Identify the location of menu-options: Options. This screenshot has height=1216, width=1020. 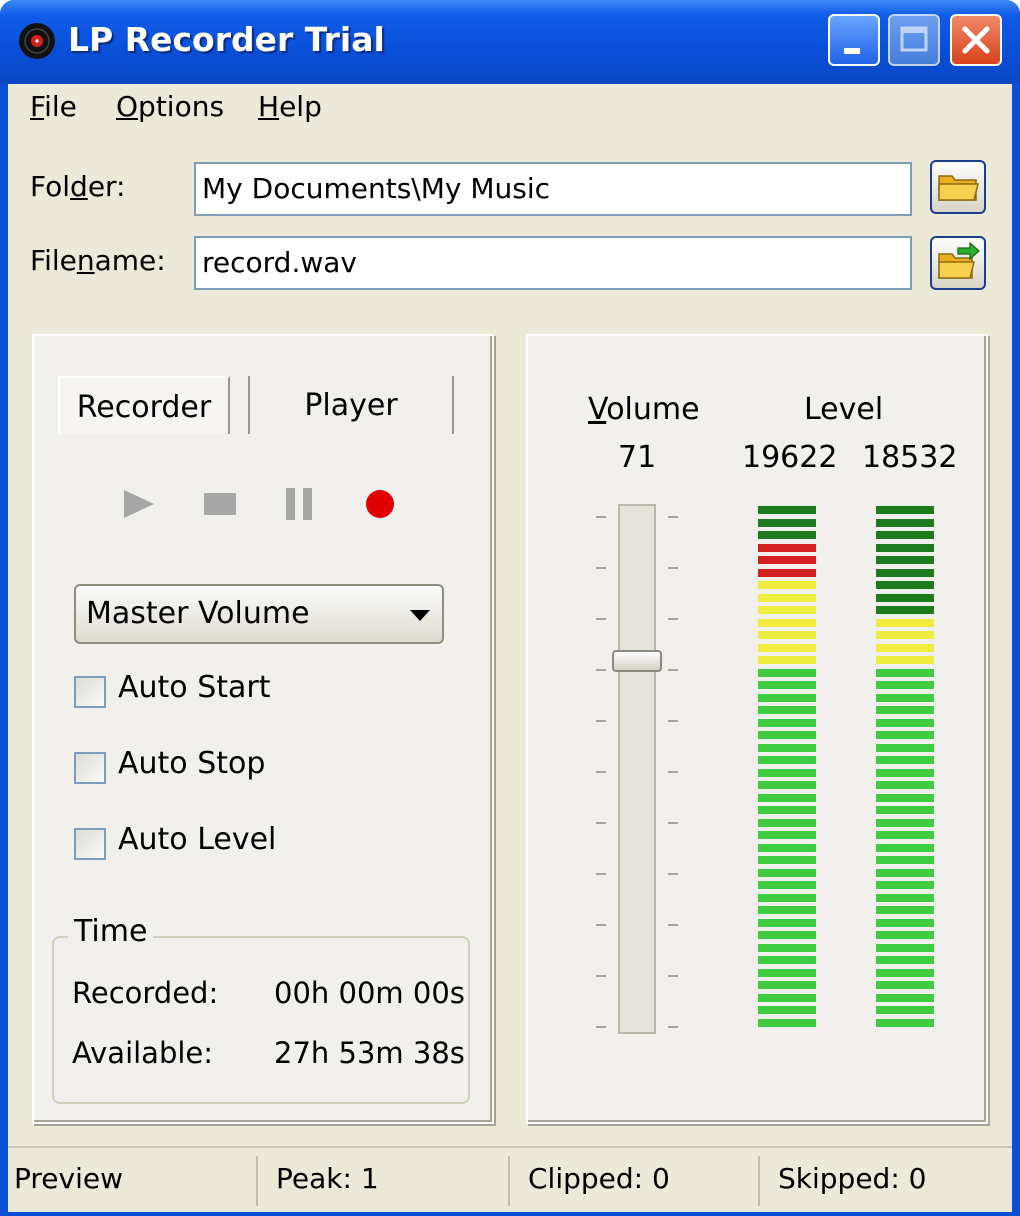
(170, 106).